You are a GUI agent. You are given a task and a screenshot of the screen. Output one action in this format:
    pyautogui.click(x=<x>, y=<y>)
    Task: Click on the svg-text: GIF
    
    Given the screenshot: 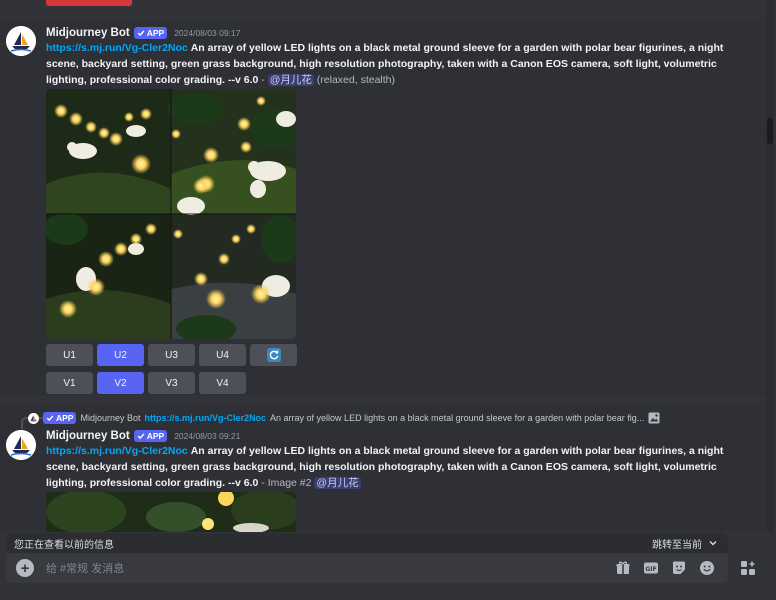 What is the action you would take?
    pyautogui.click(x=650, y=569)
    